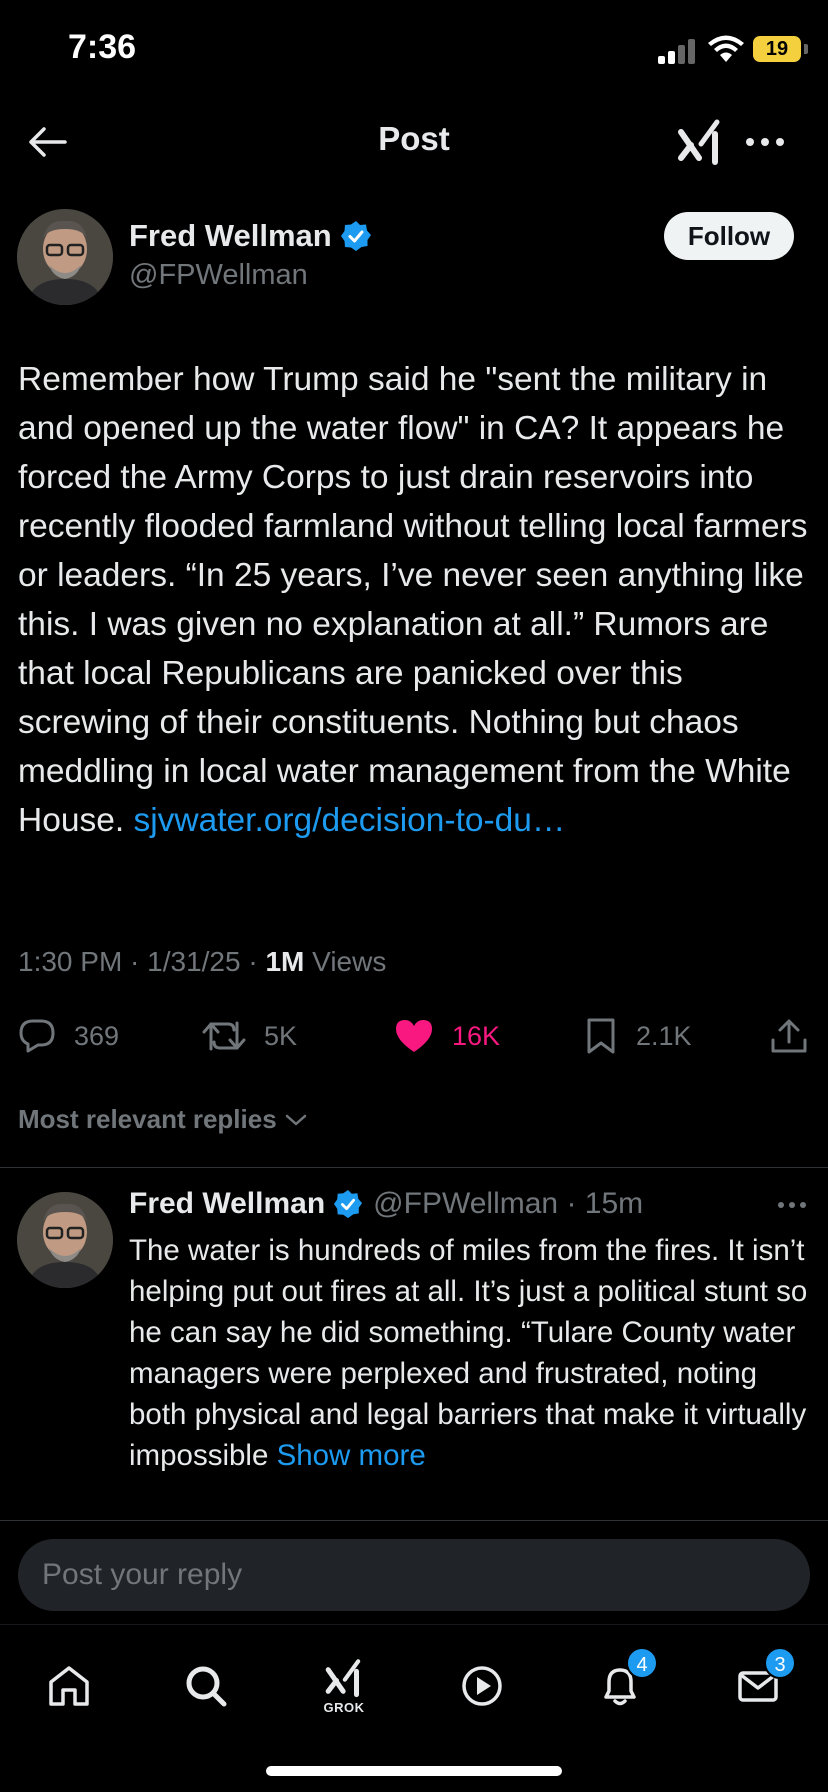  Describe the element at coordinates (447, 1036) in the screenshot. I see `like-action-button: 16K` at that location.